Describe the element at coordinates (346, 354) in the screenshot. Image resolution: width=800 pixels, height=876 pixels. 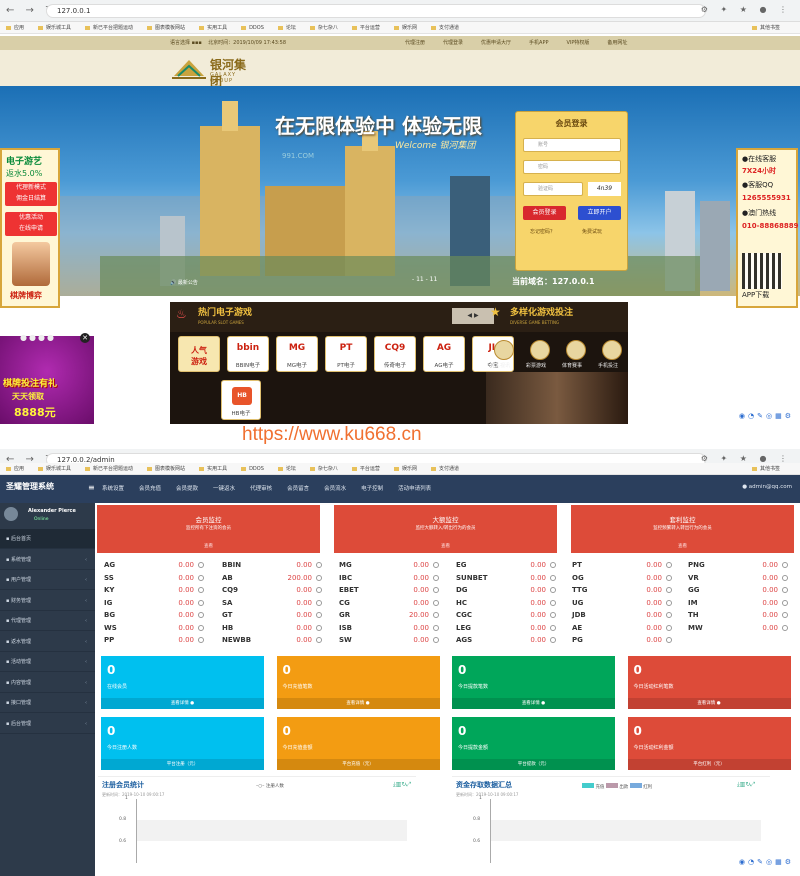
I see `game-tab: PT PT电子` at that location.